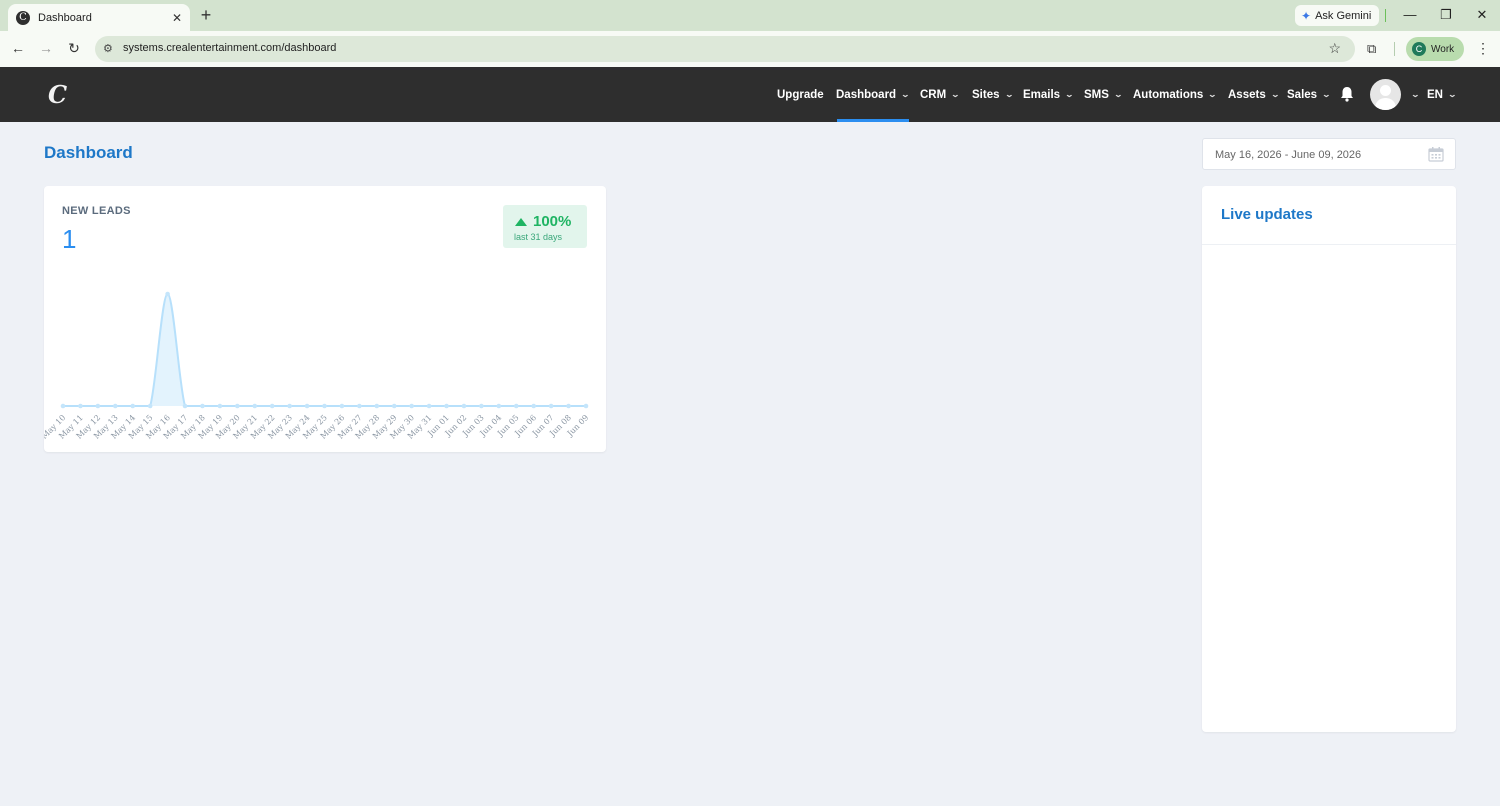  I want to click on nav-sms: SMS ⌄, so click(1103, 94).